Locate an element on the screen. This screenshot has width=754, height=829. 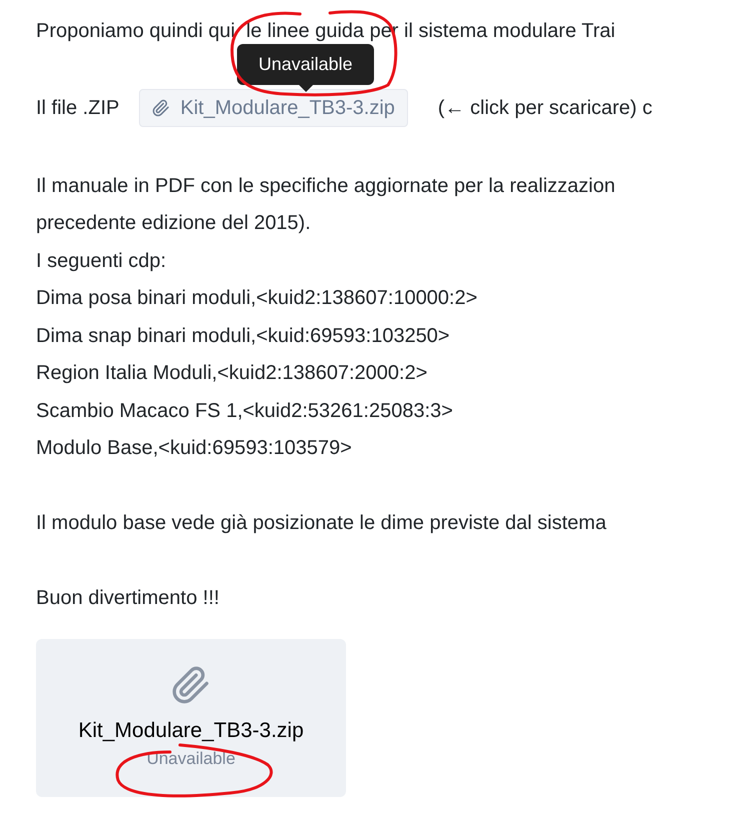
paragraph-text: Il manuale in PDF con le specifiche aggiornate per la realizzazion is located at coordinates (326, 186).